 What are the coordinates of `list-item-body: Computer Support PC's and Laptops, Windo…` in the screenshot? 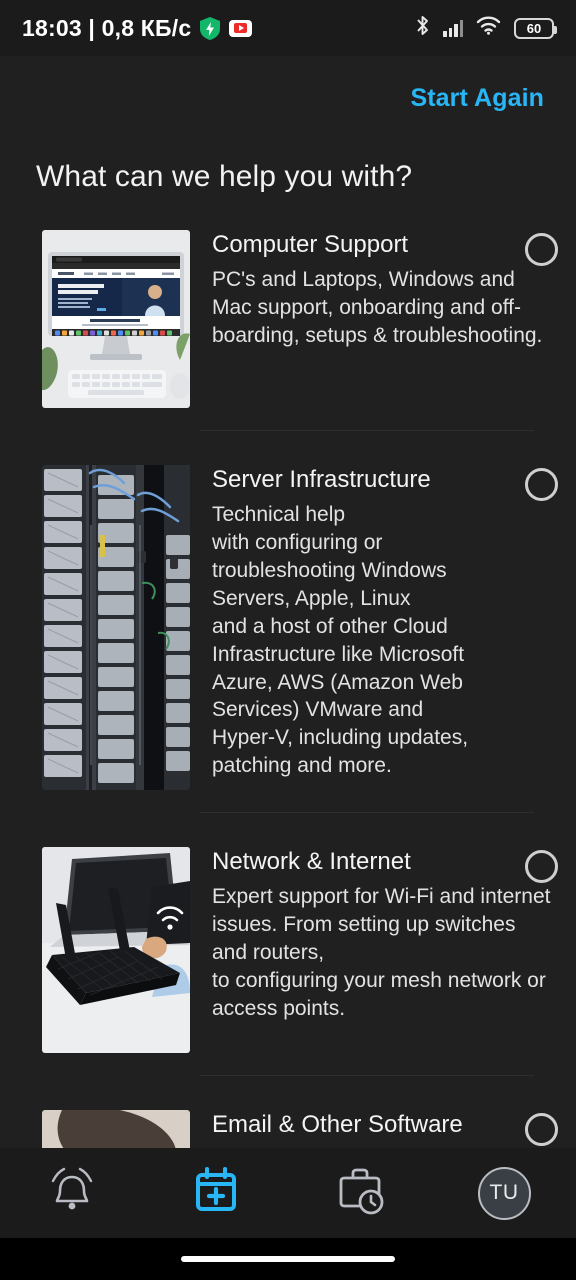 It's located at (383, 319).